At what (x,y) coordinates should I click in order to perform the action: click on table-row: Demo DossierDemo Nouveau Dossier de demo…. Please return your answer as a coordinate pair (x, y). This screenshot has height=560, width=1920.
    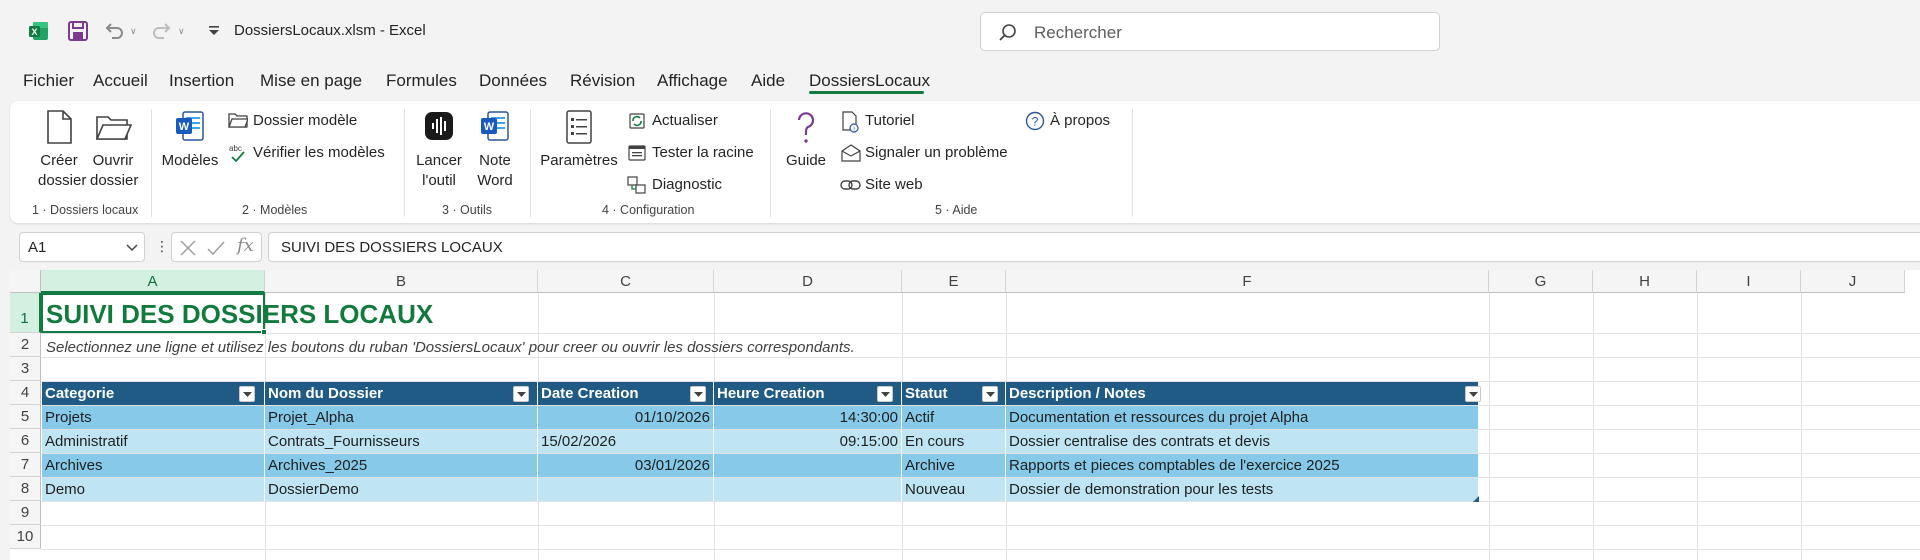
    Looking at the image, I should click on (765, 489).